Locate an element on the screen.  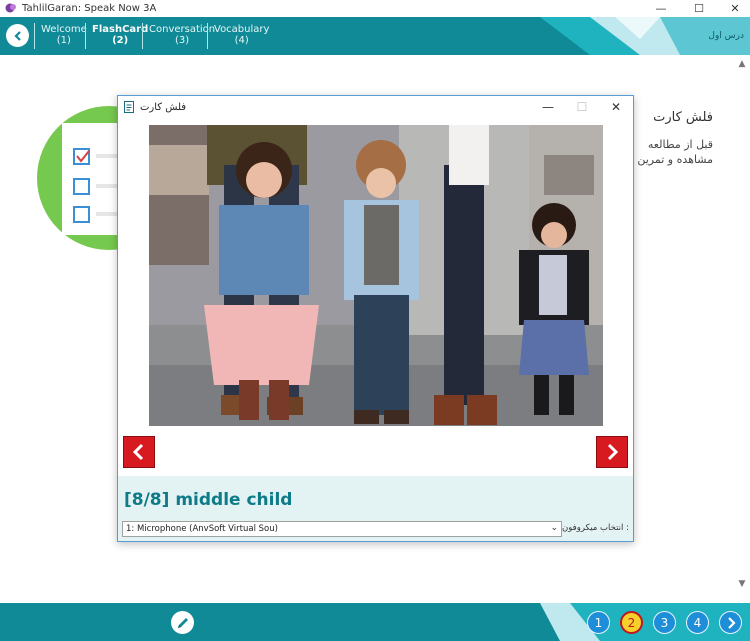
microphone-select: 1: Microphone (AnvSoft Virtual Sou) ⌄ is located at coordinates (342, 529).